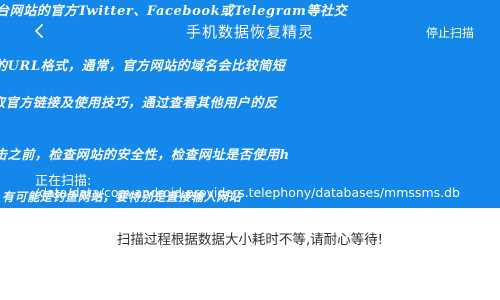 Image resolution: width=500 pixels, height=300 pixels. Describe the element at coordinates (145, 155) in the screenshot. I see `background-text-line-4: 击之前，检查网站的安全性，检查网址是否使用h` at that location.